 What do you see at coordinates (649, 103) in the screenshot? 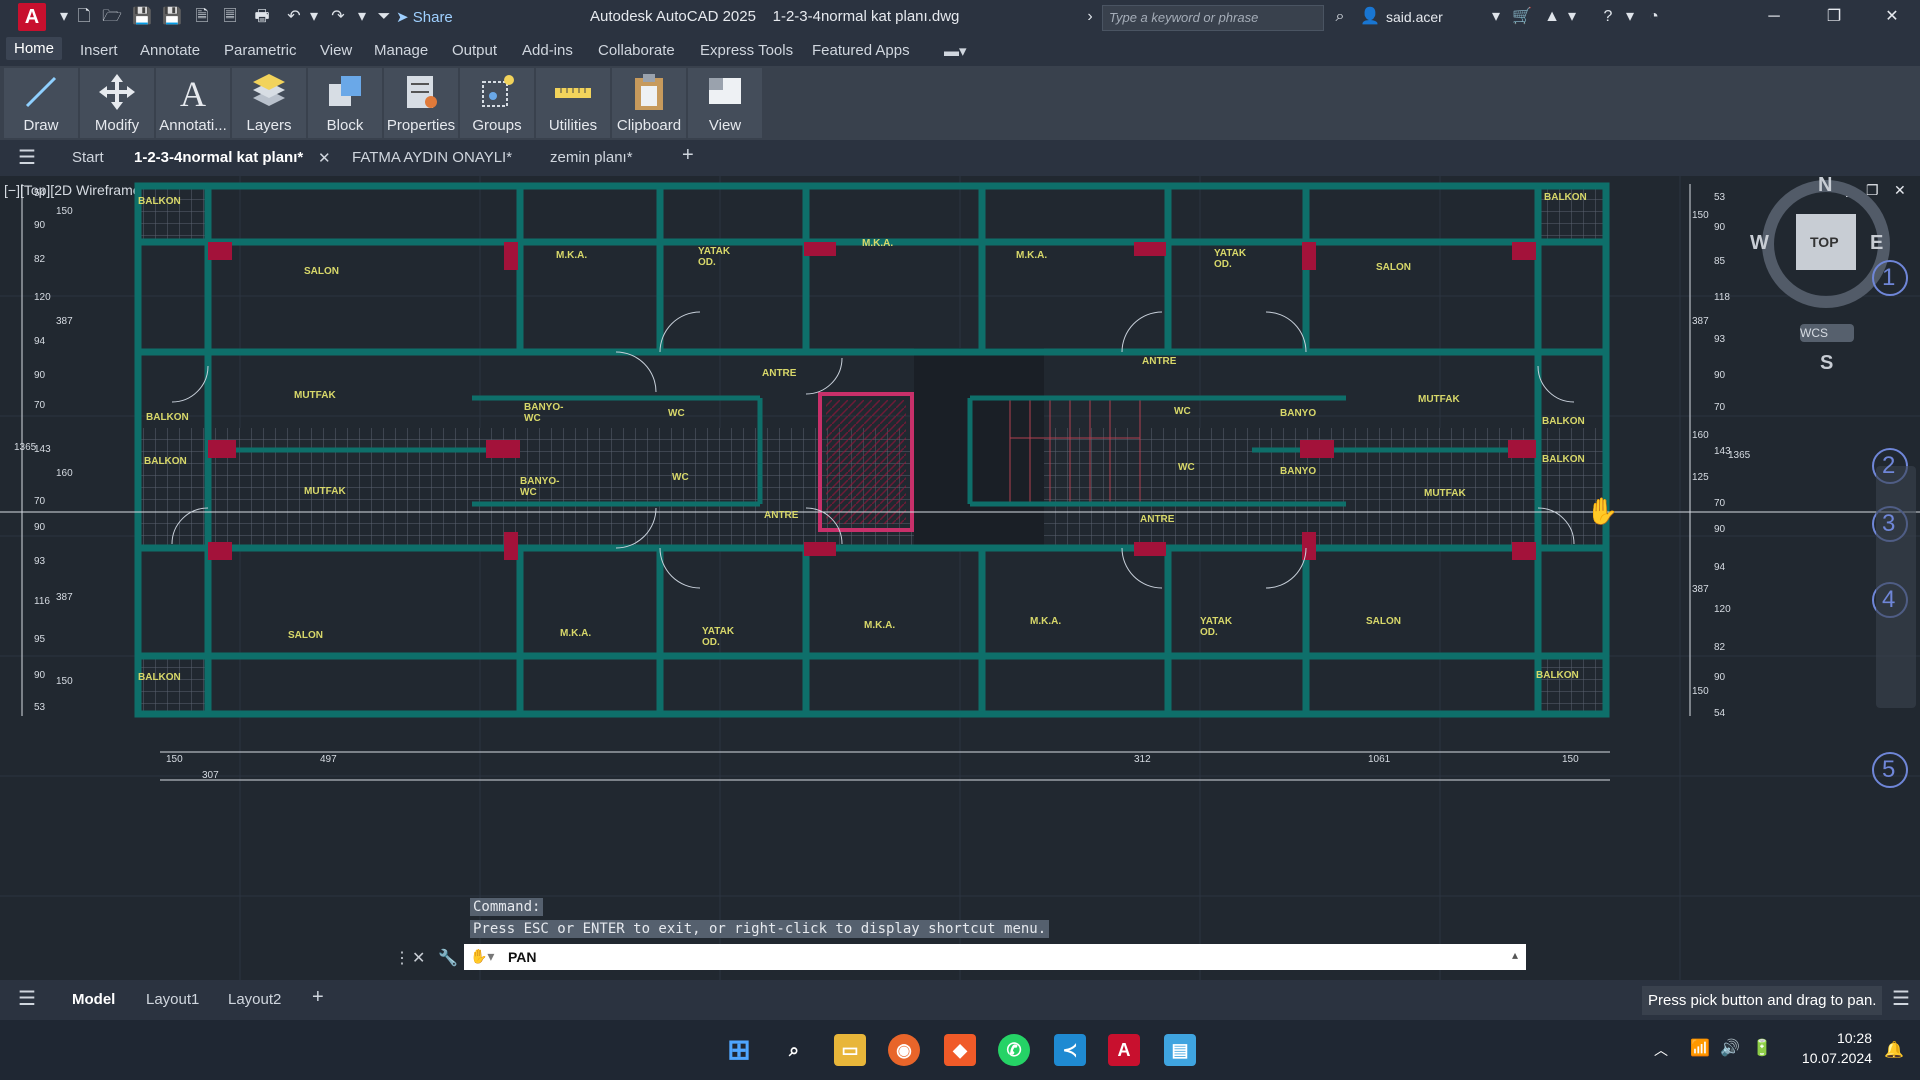
I see `clipboard-button: Clipboard` at bounding box center [649, 103].